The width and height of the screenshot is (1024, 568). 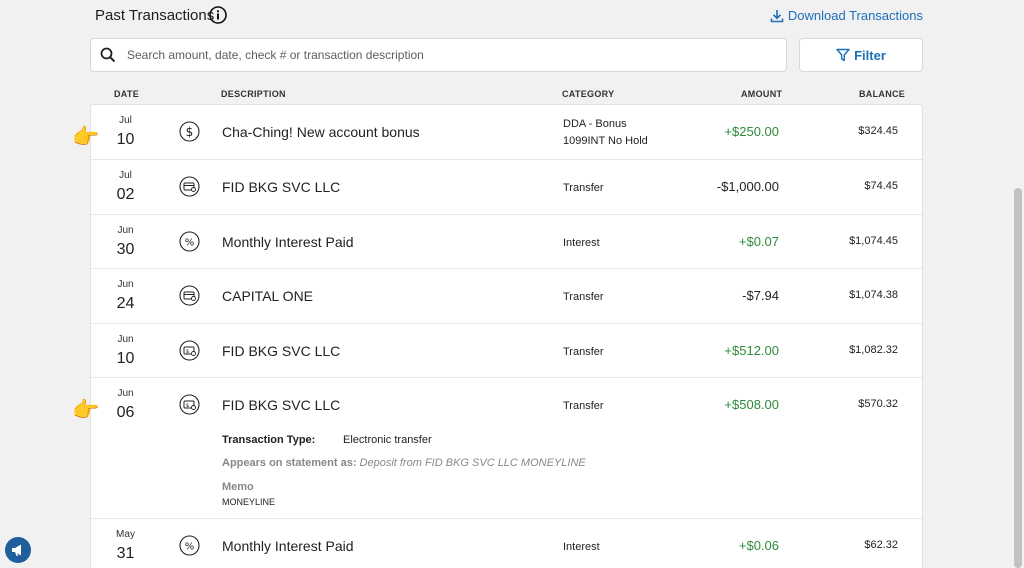 I want to click on row-day: 31, so click(x=125, y=553).